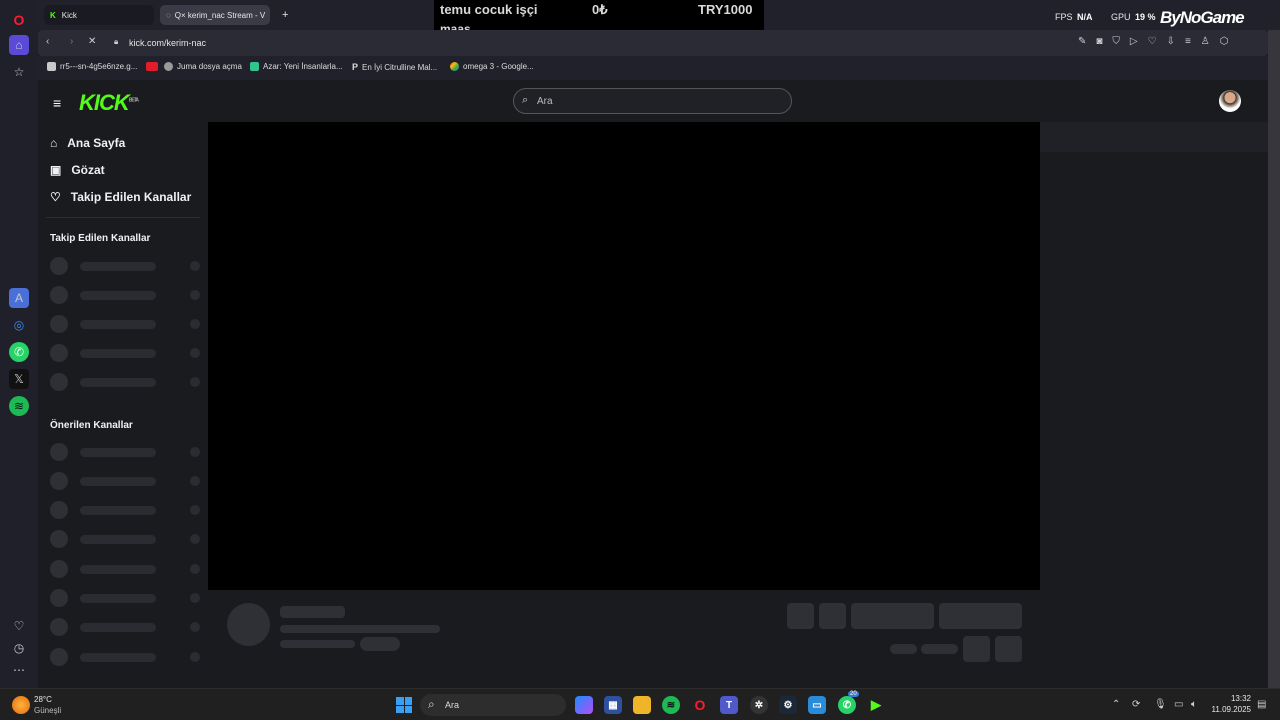 The image size is (1280, 720). What do you see at coordinates (57, 103) in the screenshot?
I see `menu-icon: ≡` at bounding box center [57, 103].